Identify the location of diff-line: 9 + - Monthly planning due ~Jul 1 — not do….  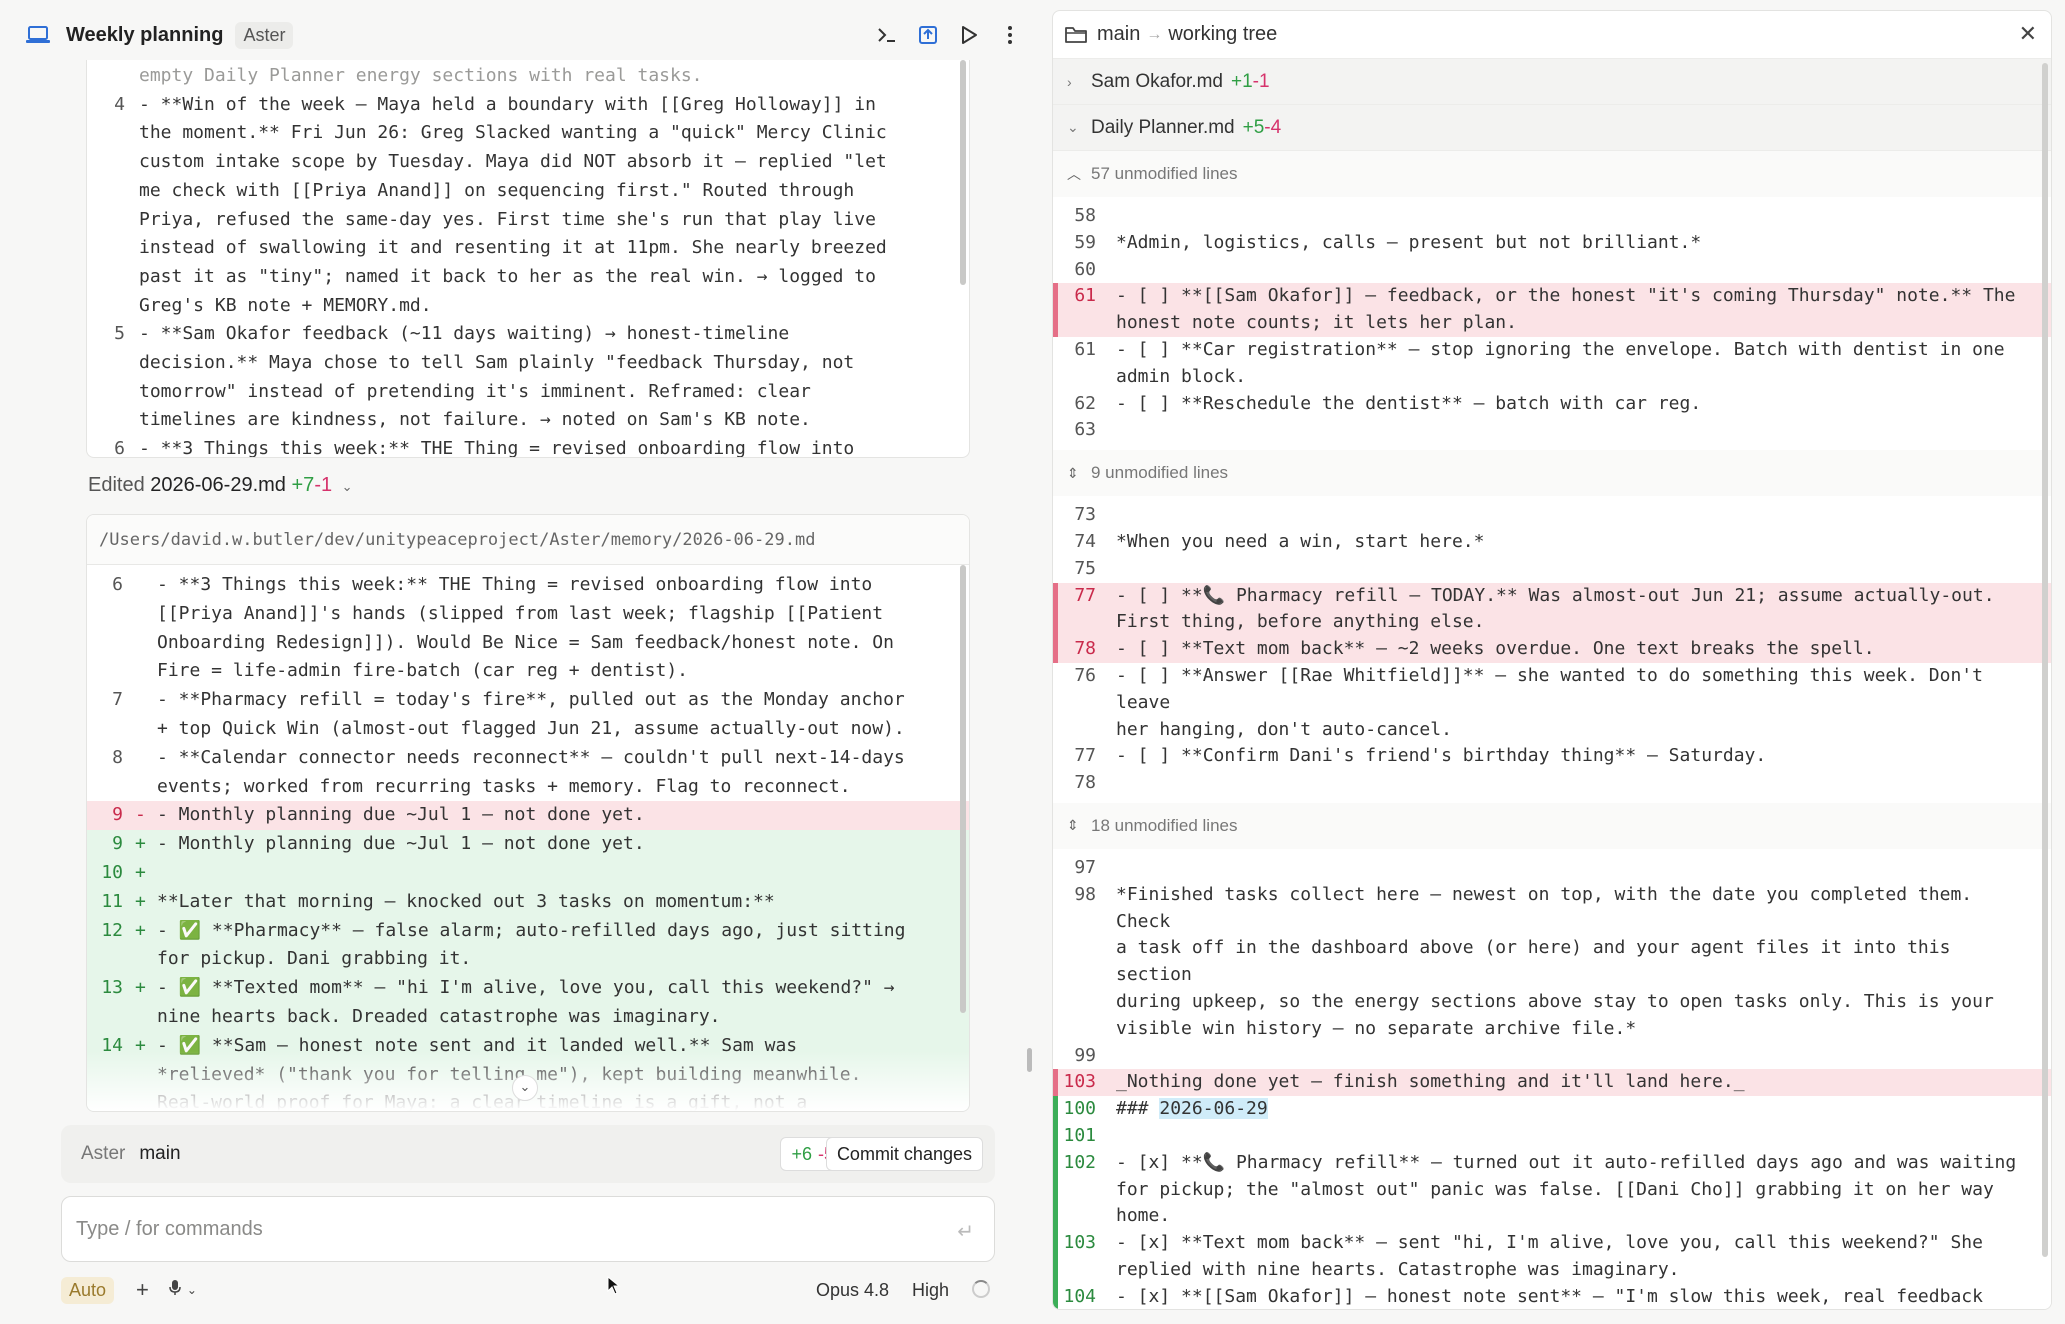
(528, 844).